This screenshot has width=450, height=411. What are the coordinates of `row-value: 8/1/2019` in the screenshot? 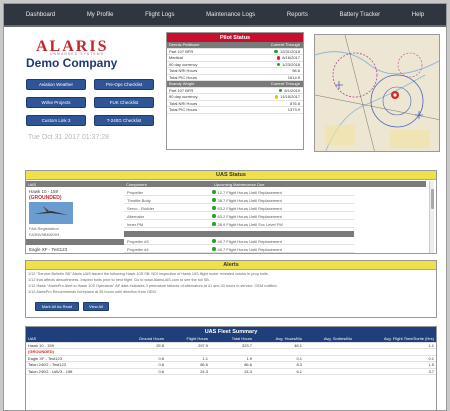 It's located at (264, 90).